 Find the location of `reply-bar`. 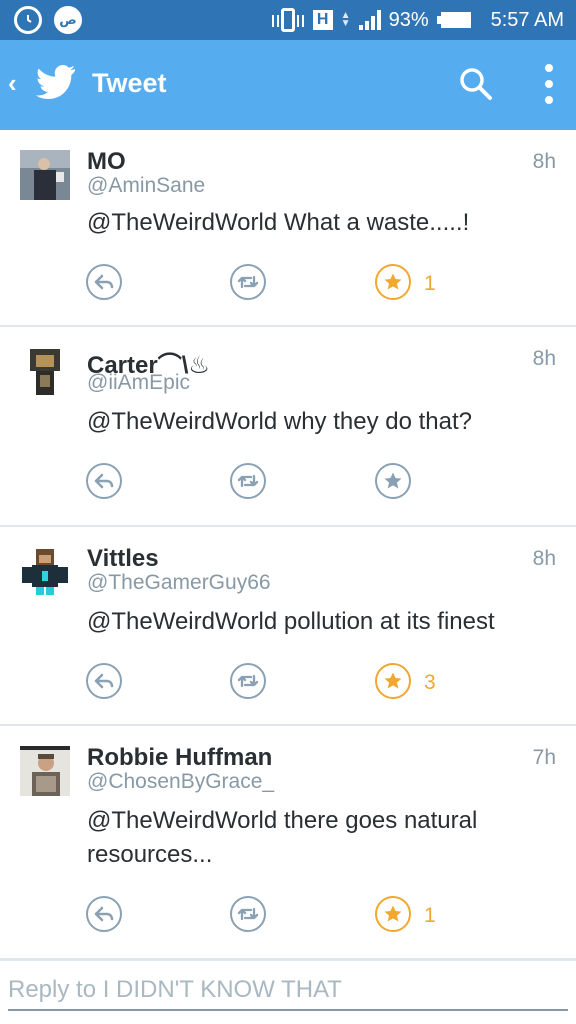

reply-bar is located at coordinates (288, 991).